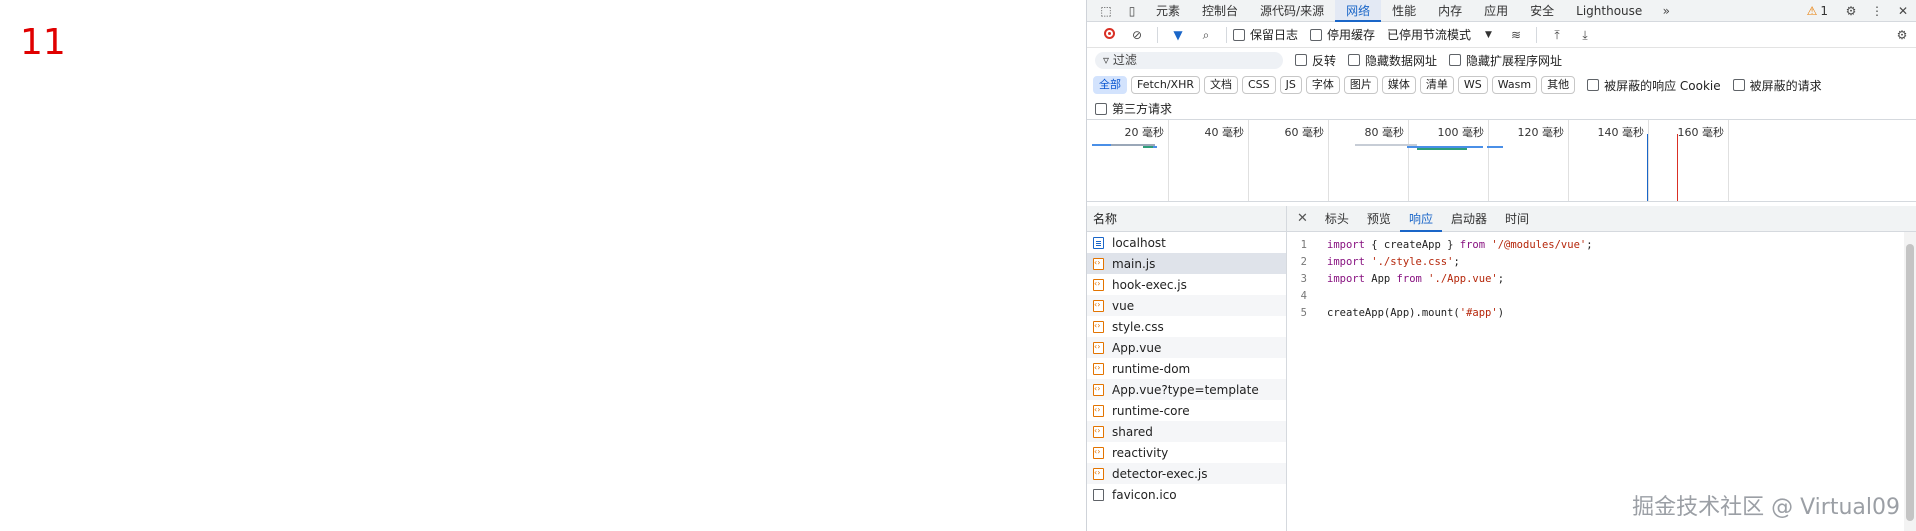 The height and width of the screenshot is (531, 1916). I want to click on resource-type-pill: 其他, so click(1558, 85).